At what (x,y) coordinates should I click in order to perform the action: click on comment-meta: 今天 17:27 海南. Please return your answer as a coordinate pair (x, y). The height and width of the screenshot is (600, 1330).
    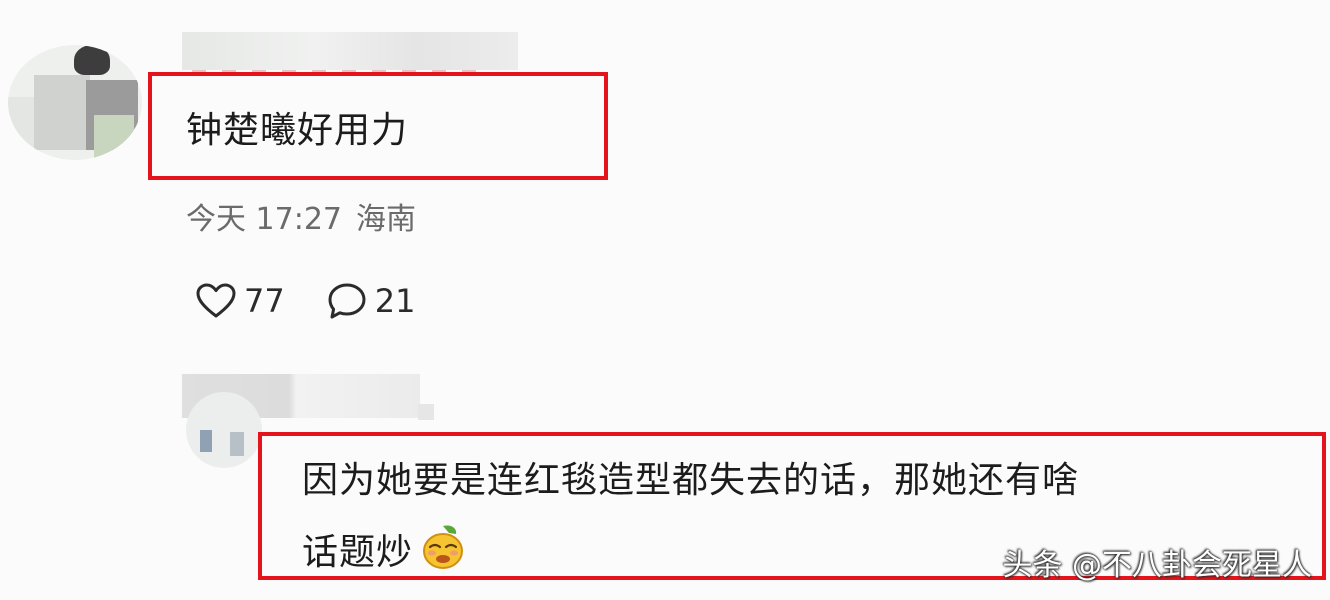
    Looking at the image, I should click on (308, 220).